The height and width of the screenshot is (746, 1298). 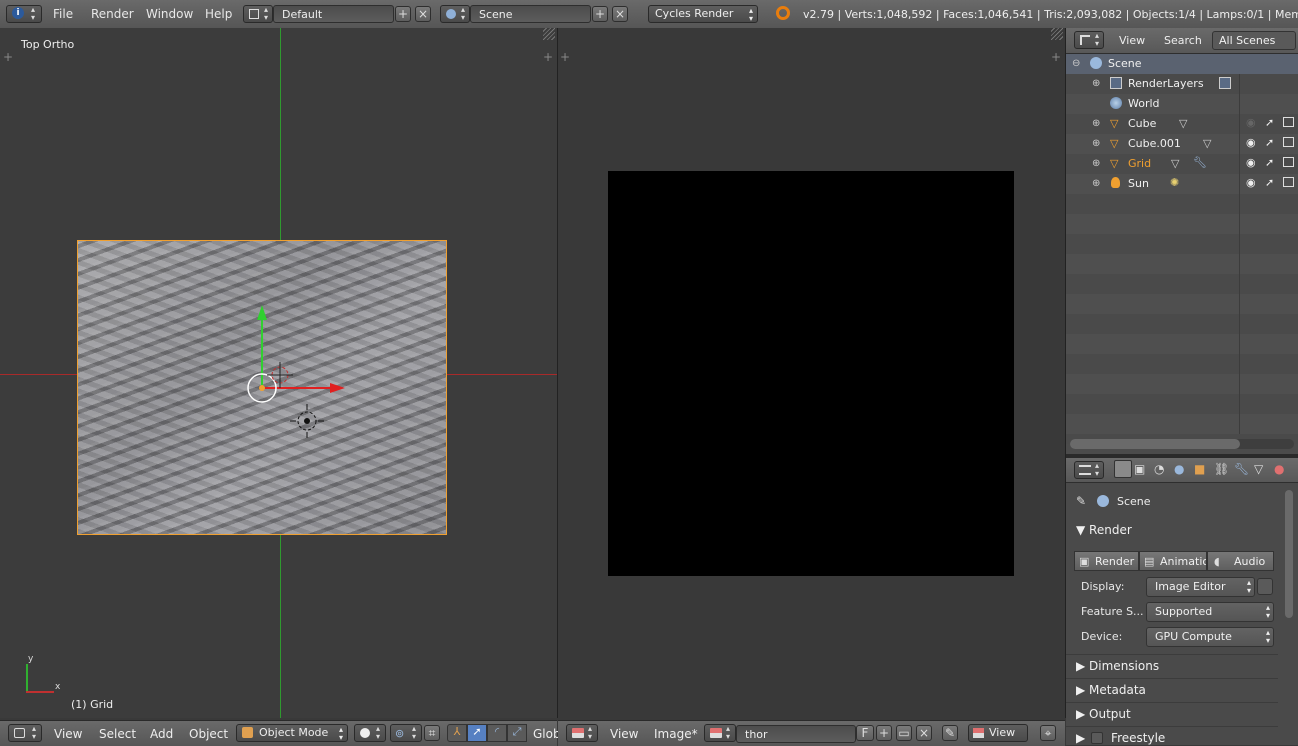 What do you see at coordinates (884, 733) in the screenshot?
I see `new-image-button: +` at bounding box center [884, 733].